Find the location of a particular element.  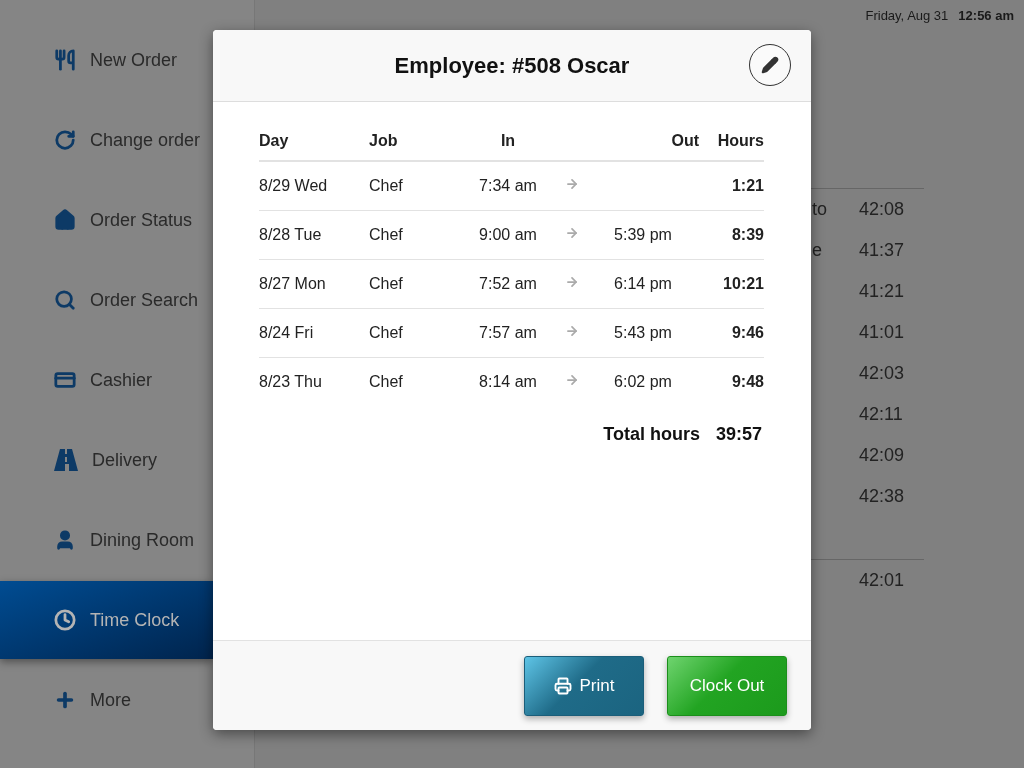

table-cell: 1:21 is located at coordinates (747, 186).